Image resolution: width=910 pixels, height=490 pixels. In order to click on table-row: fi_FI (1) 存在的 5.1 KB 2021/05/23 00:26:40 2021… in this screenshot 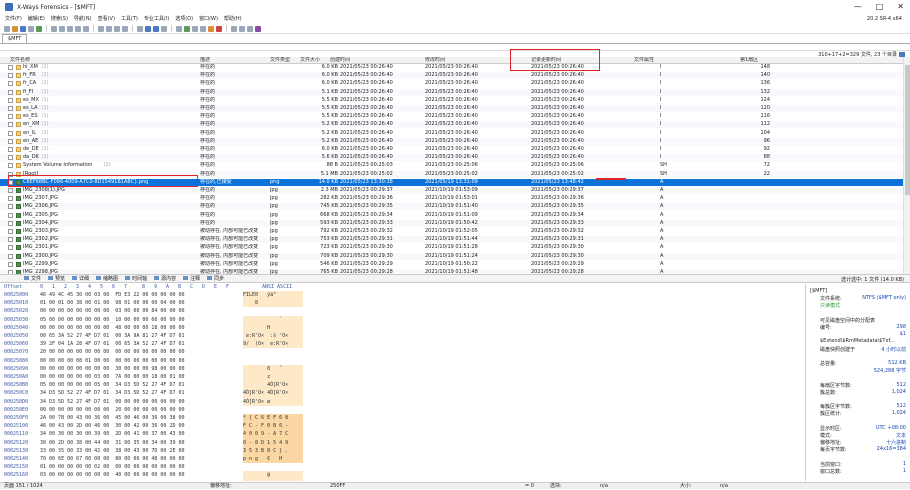, I will do `click(451, 92)`.